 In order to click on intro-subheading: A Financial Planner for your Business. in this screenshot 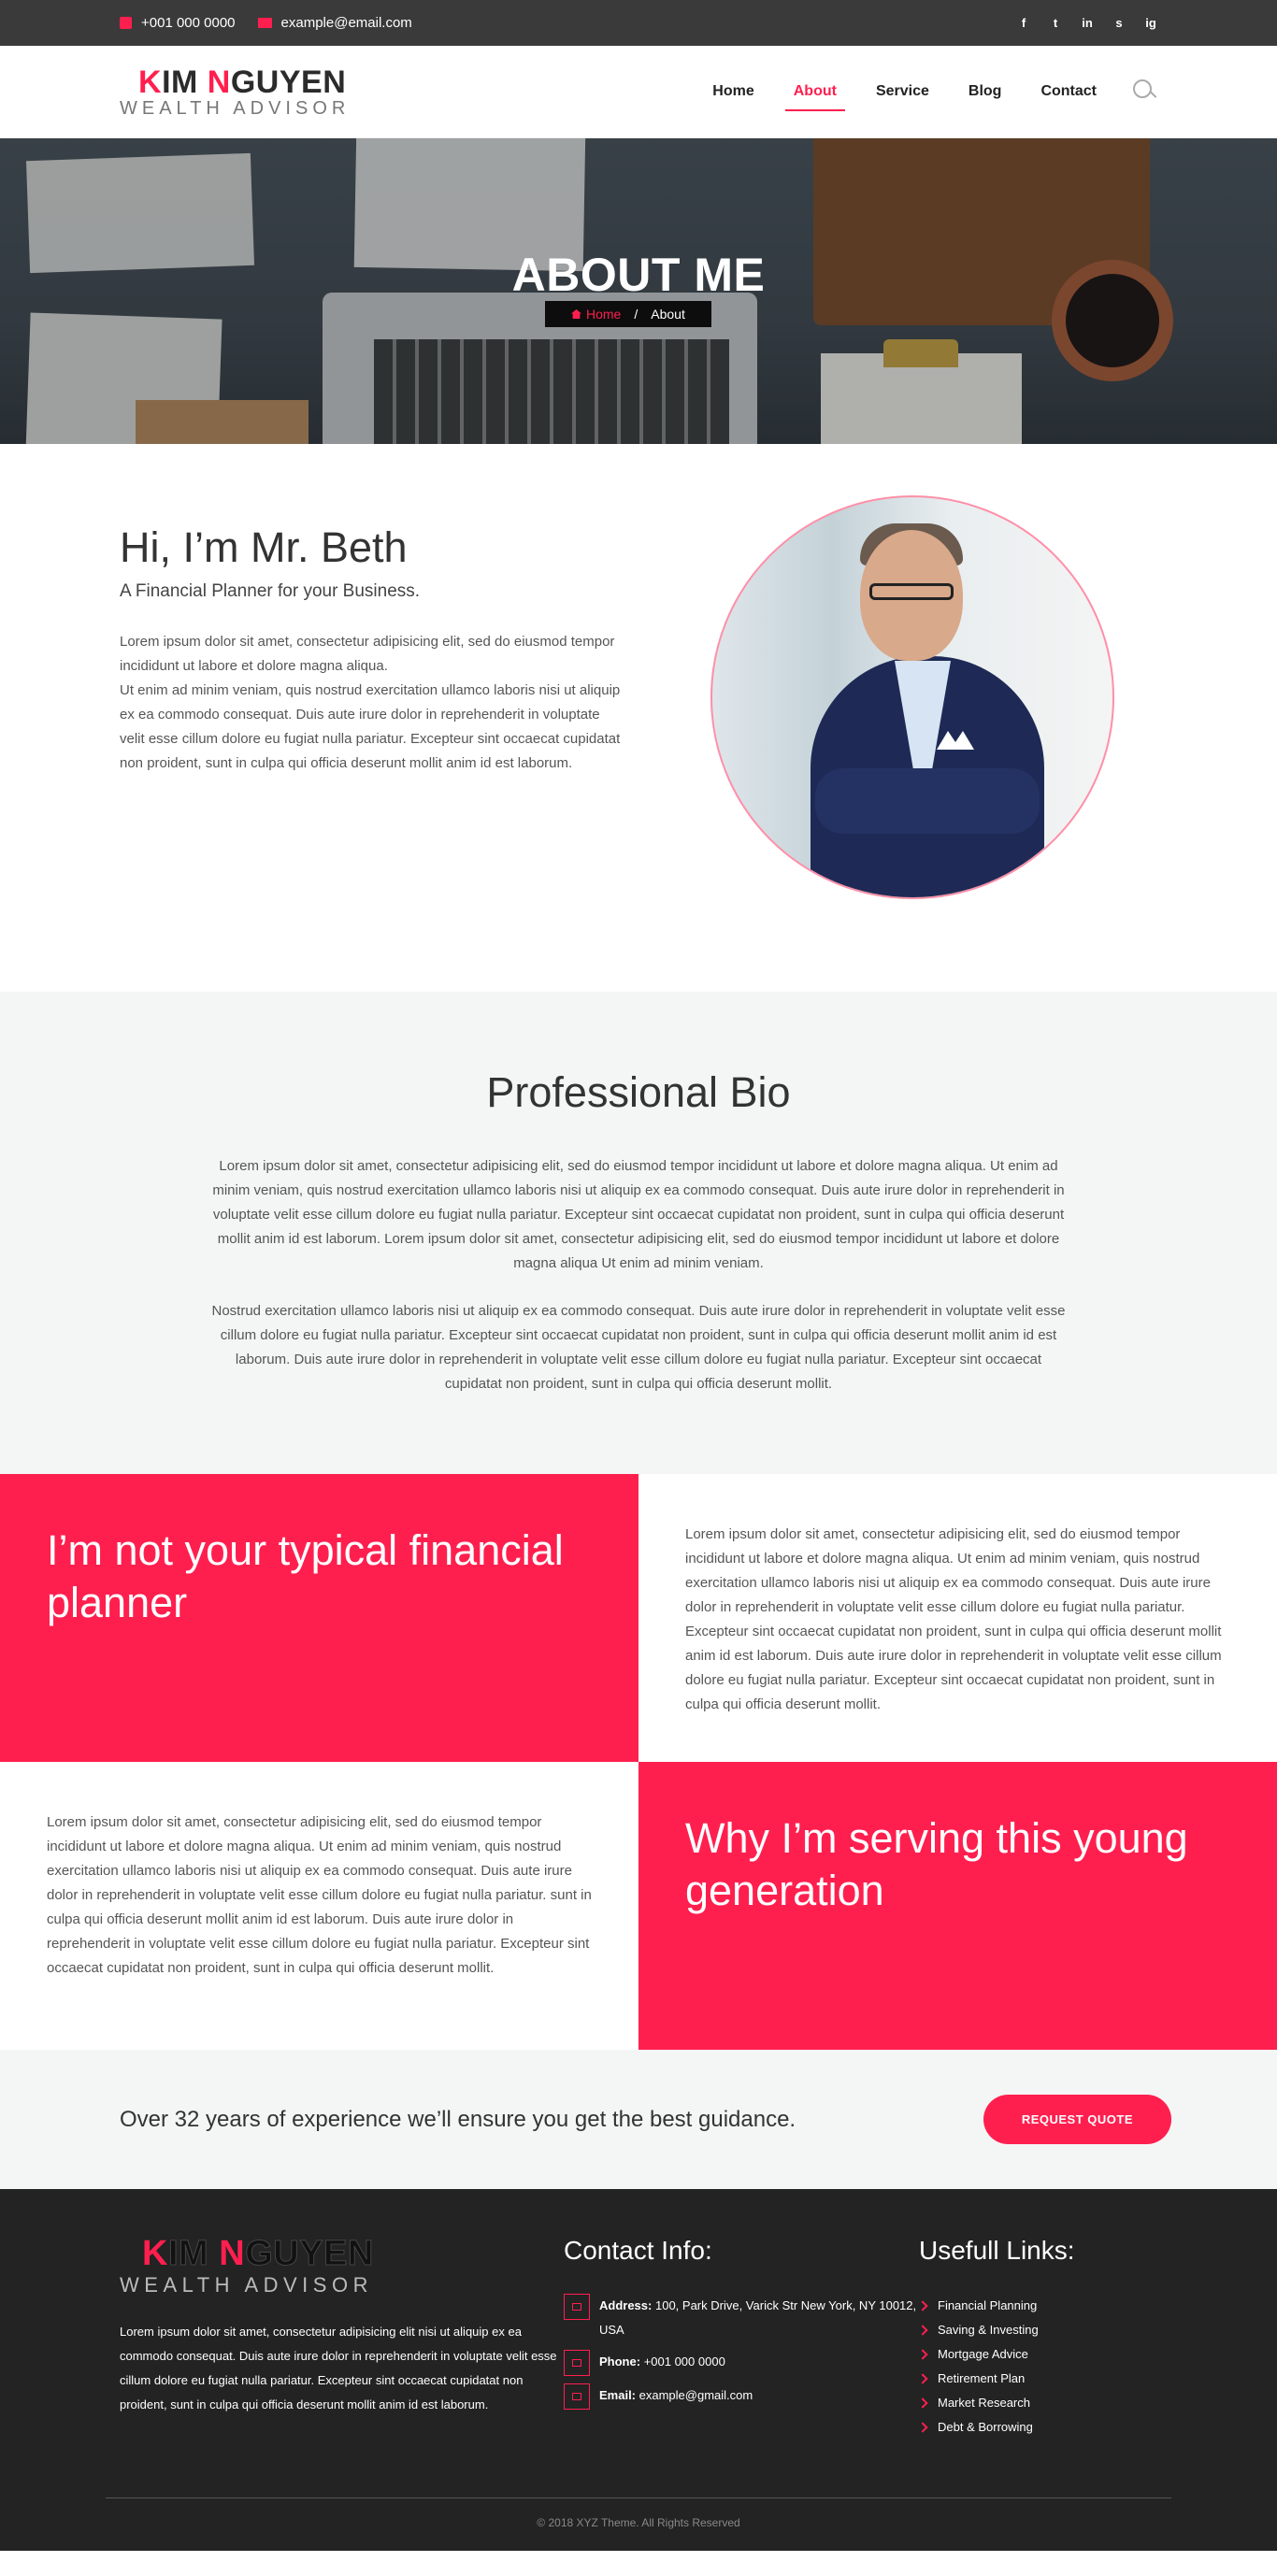, I will do `click(270, 591)`.